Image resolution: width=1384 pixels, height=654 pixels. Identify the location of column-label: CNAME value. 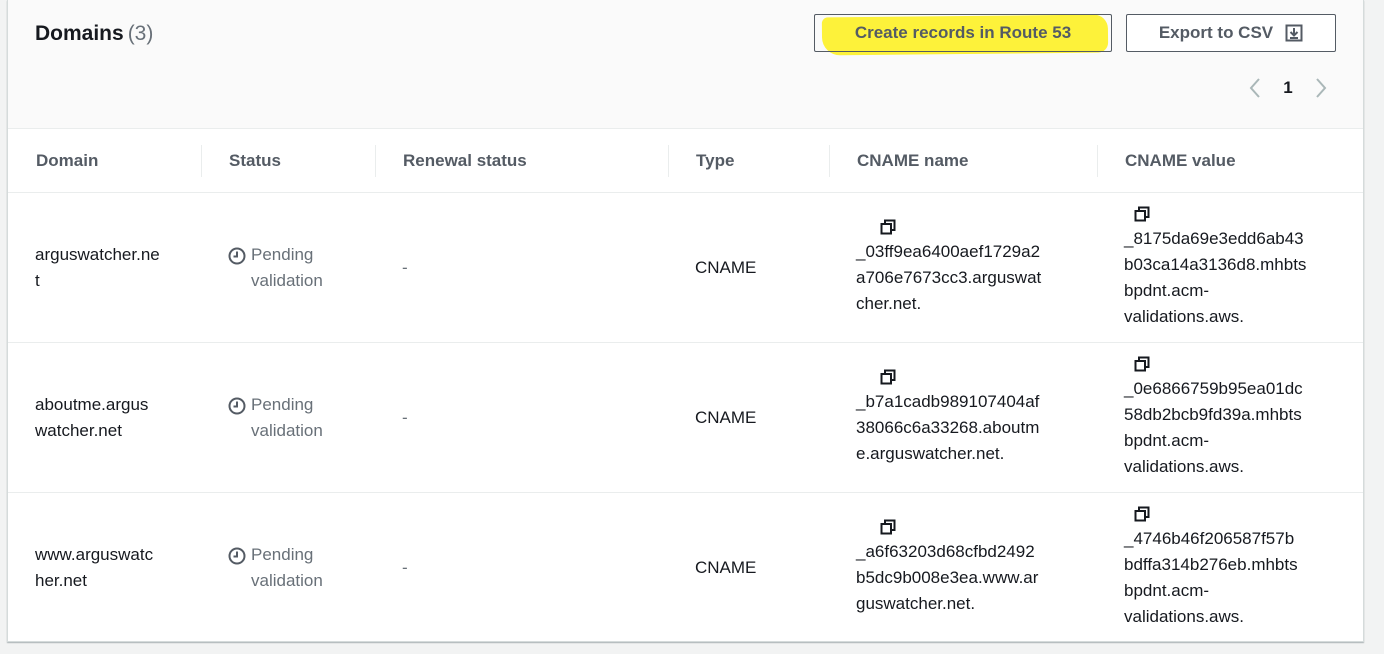
(1180, 160).